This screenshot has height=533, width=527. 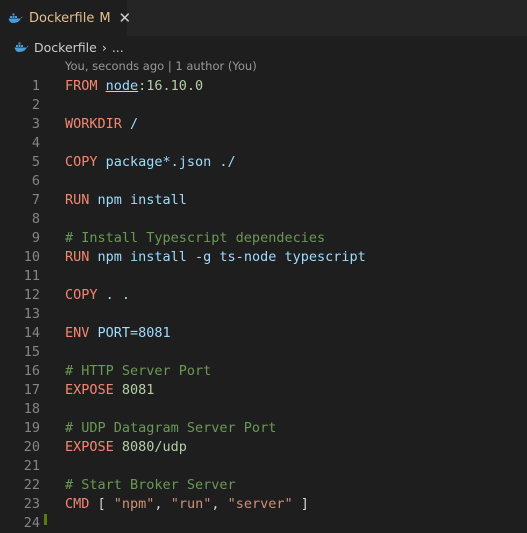 What do you see at coordinates (161, 66) in the screenshot?
I see `git-blame-codelens: You, seconds ago | 1 author (You)` at bounding box center [161, 66].